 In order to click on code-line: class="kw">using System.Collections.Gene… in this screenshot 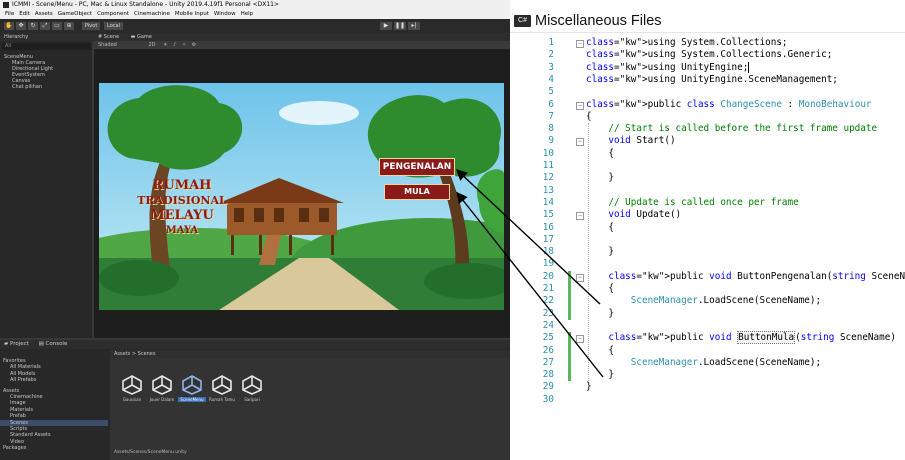, I will do `click(709, 55)`.